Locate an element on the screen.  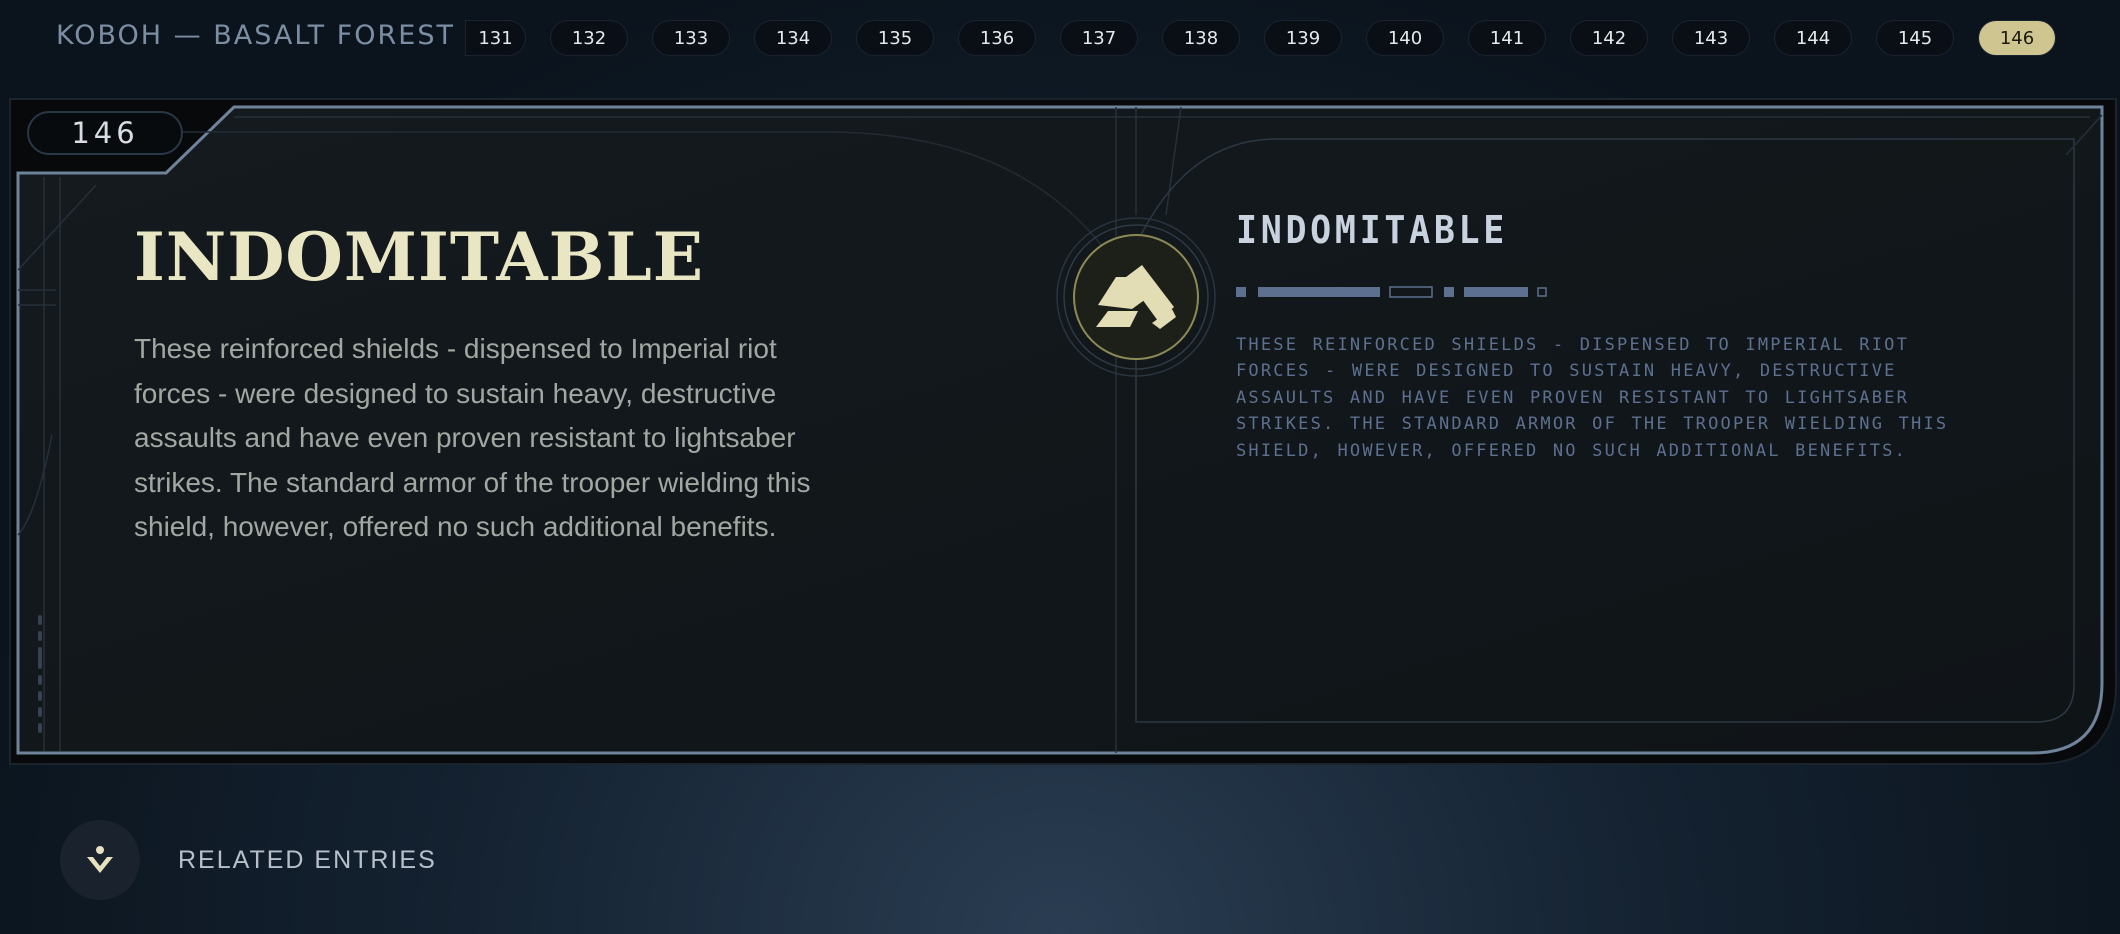
entry-tab-138: 138 is located at coordinates (1201, 38).